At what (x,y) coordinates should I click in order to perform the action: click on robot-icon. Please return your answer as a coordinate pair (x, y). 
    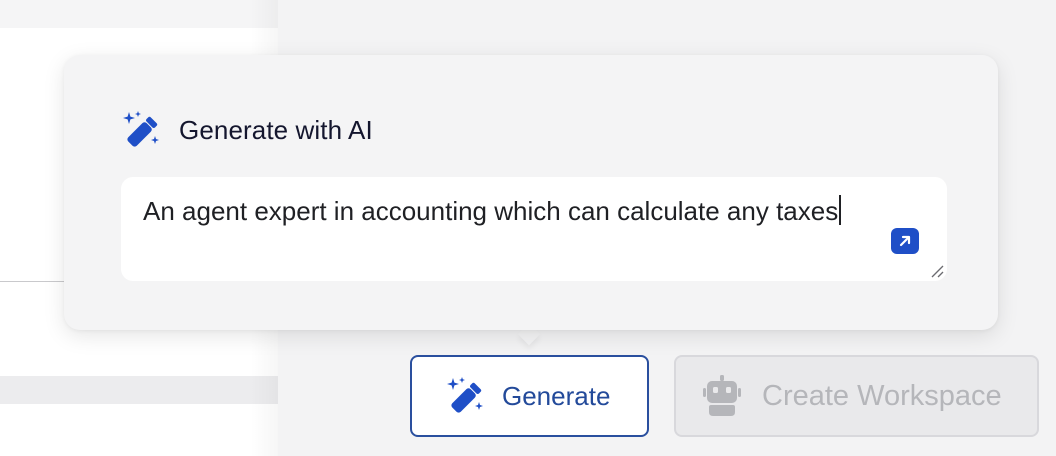
    Looking at the image, I should click on (722, 396).